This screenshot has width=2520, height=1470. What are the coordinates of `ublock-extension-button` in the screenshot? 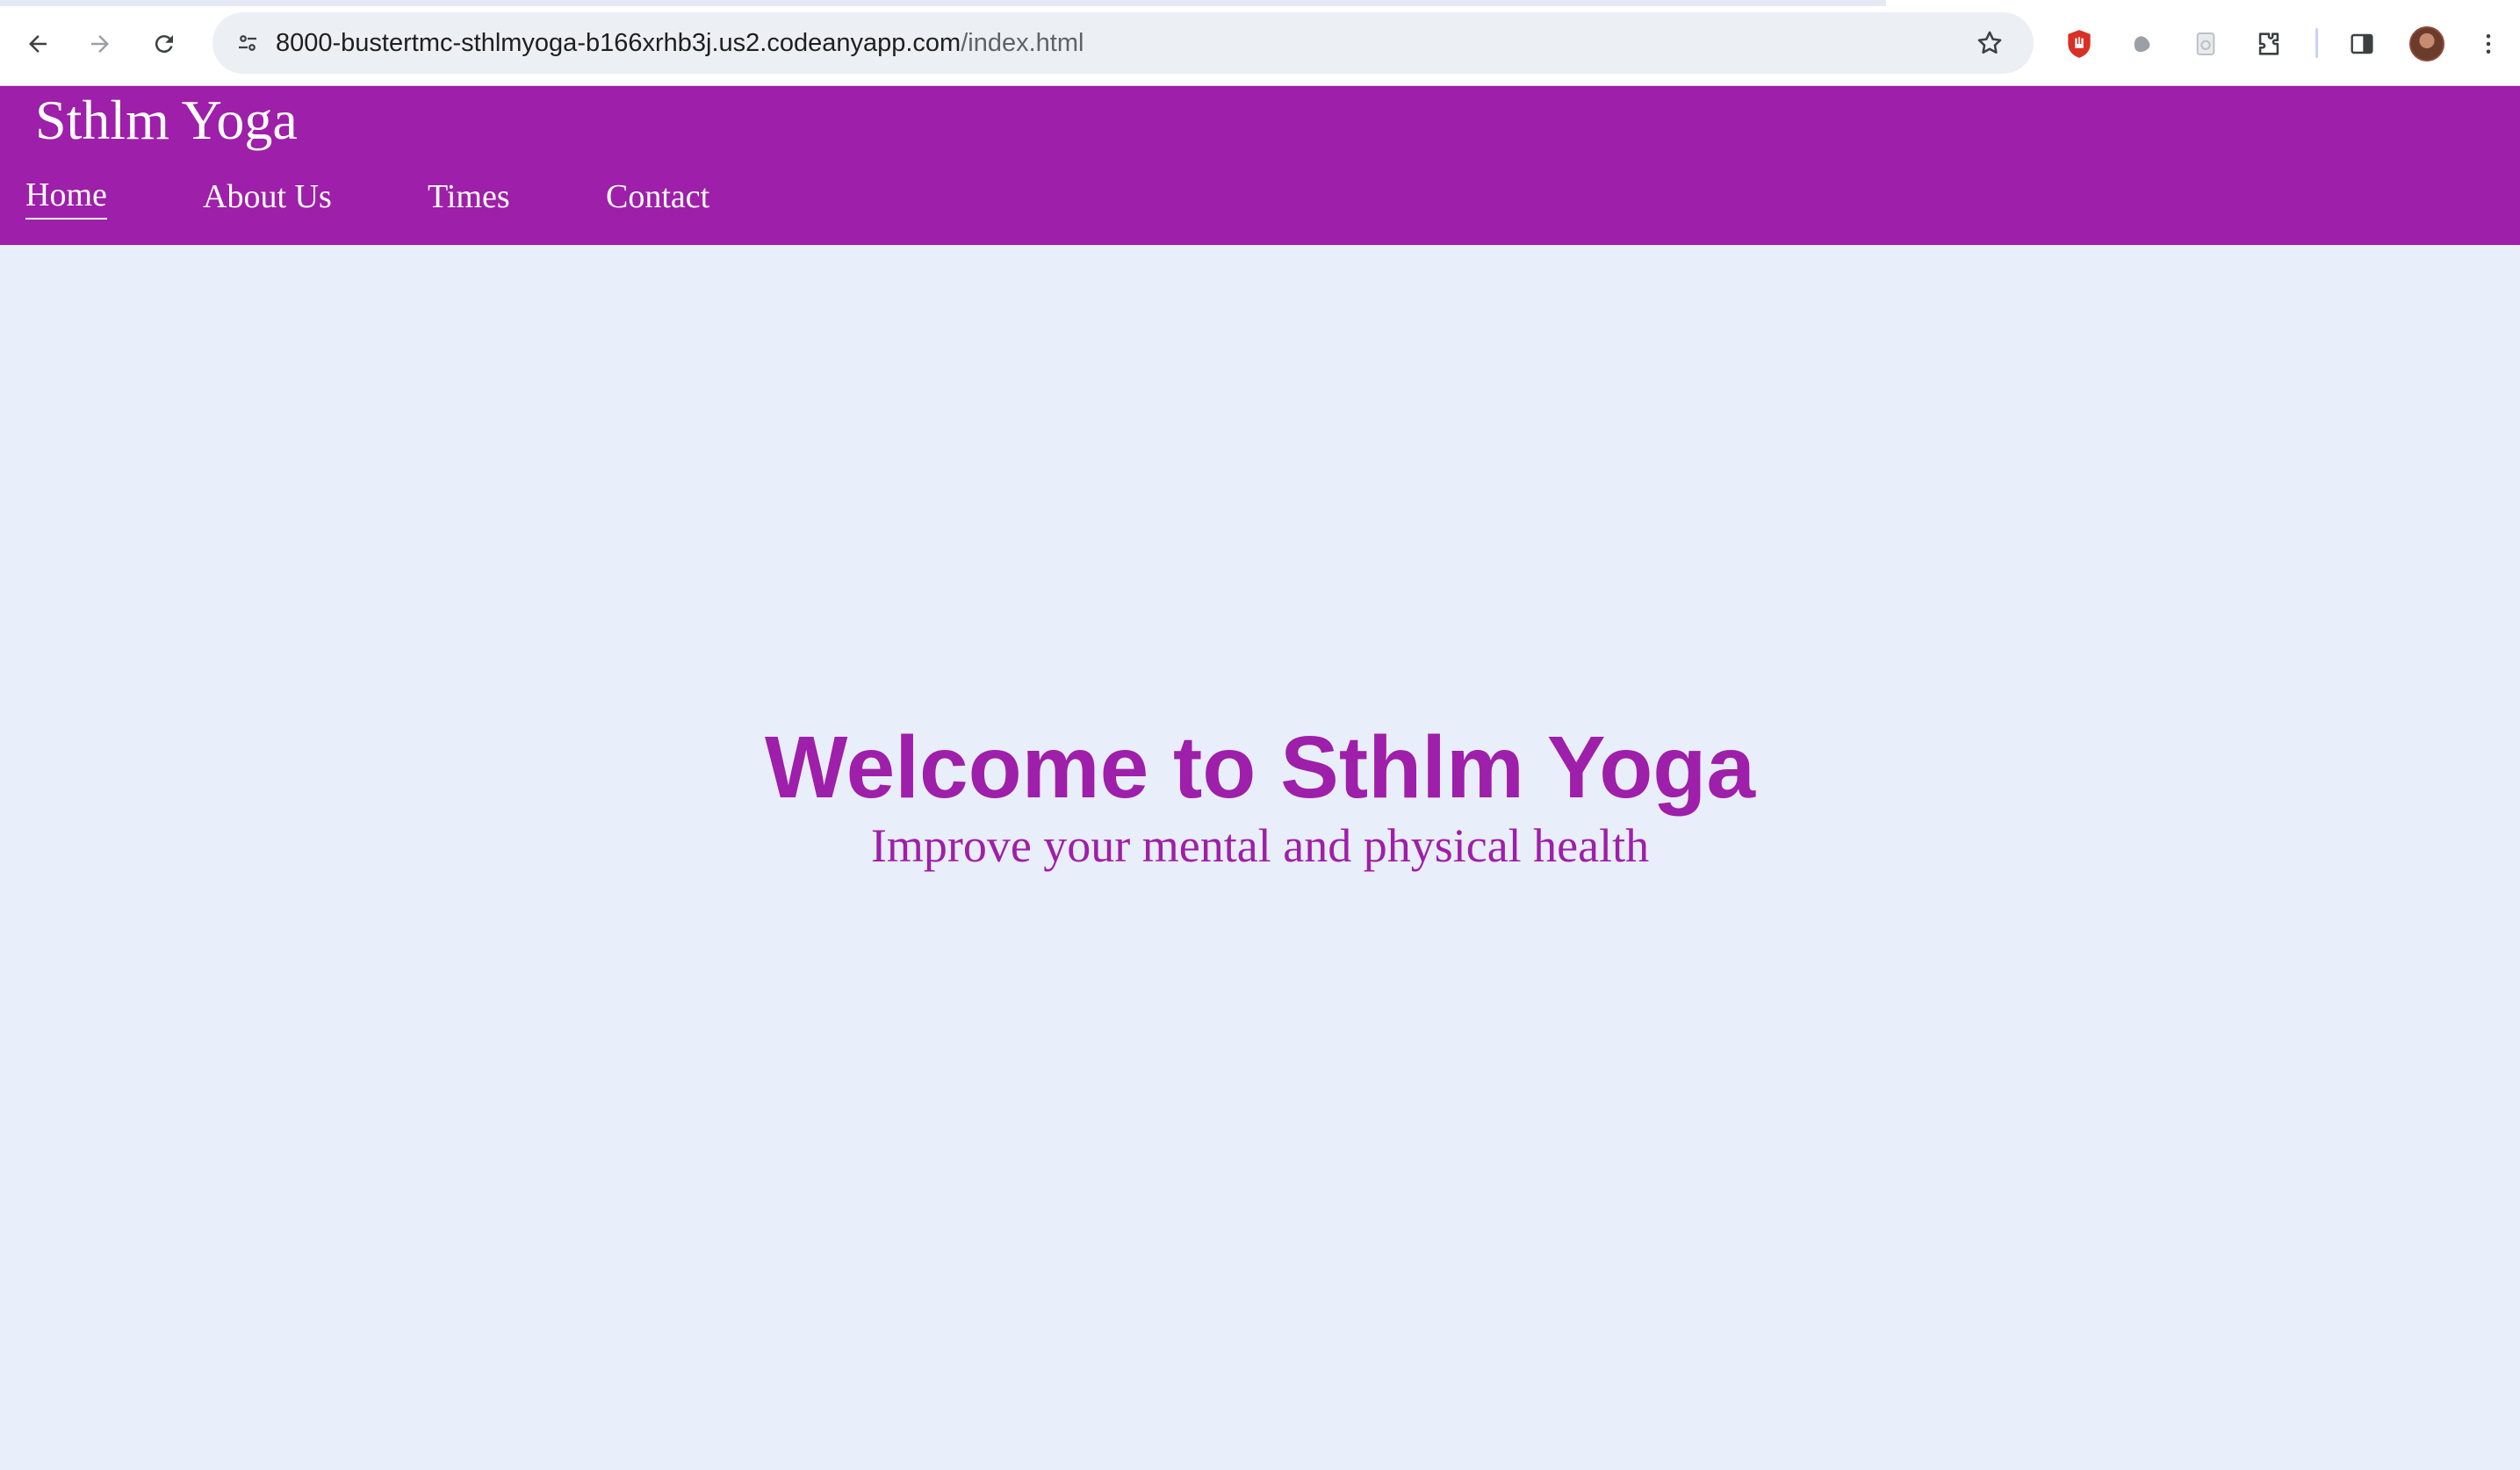 It's located at (2079, 43).